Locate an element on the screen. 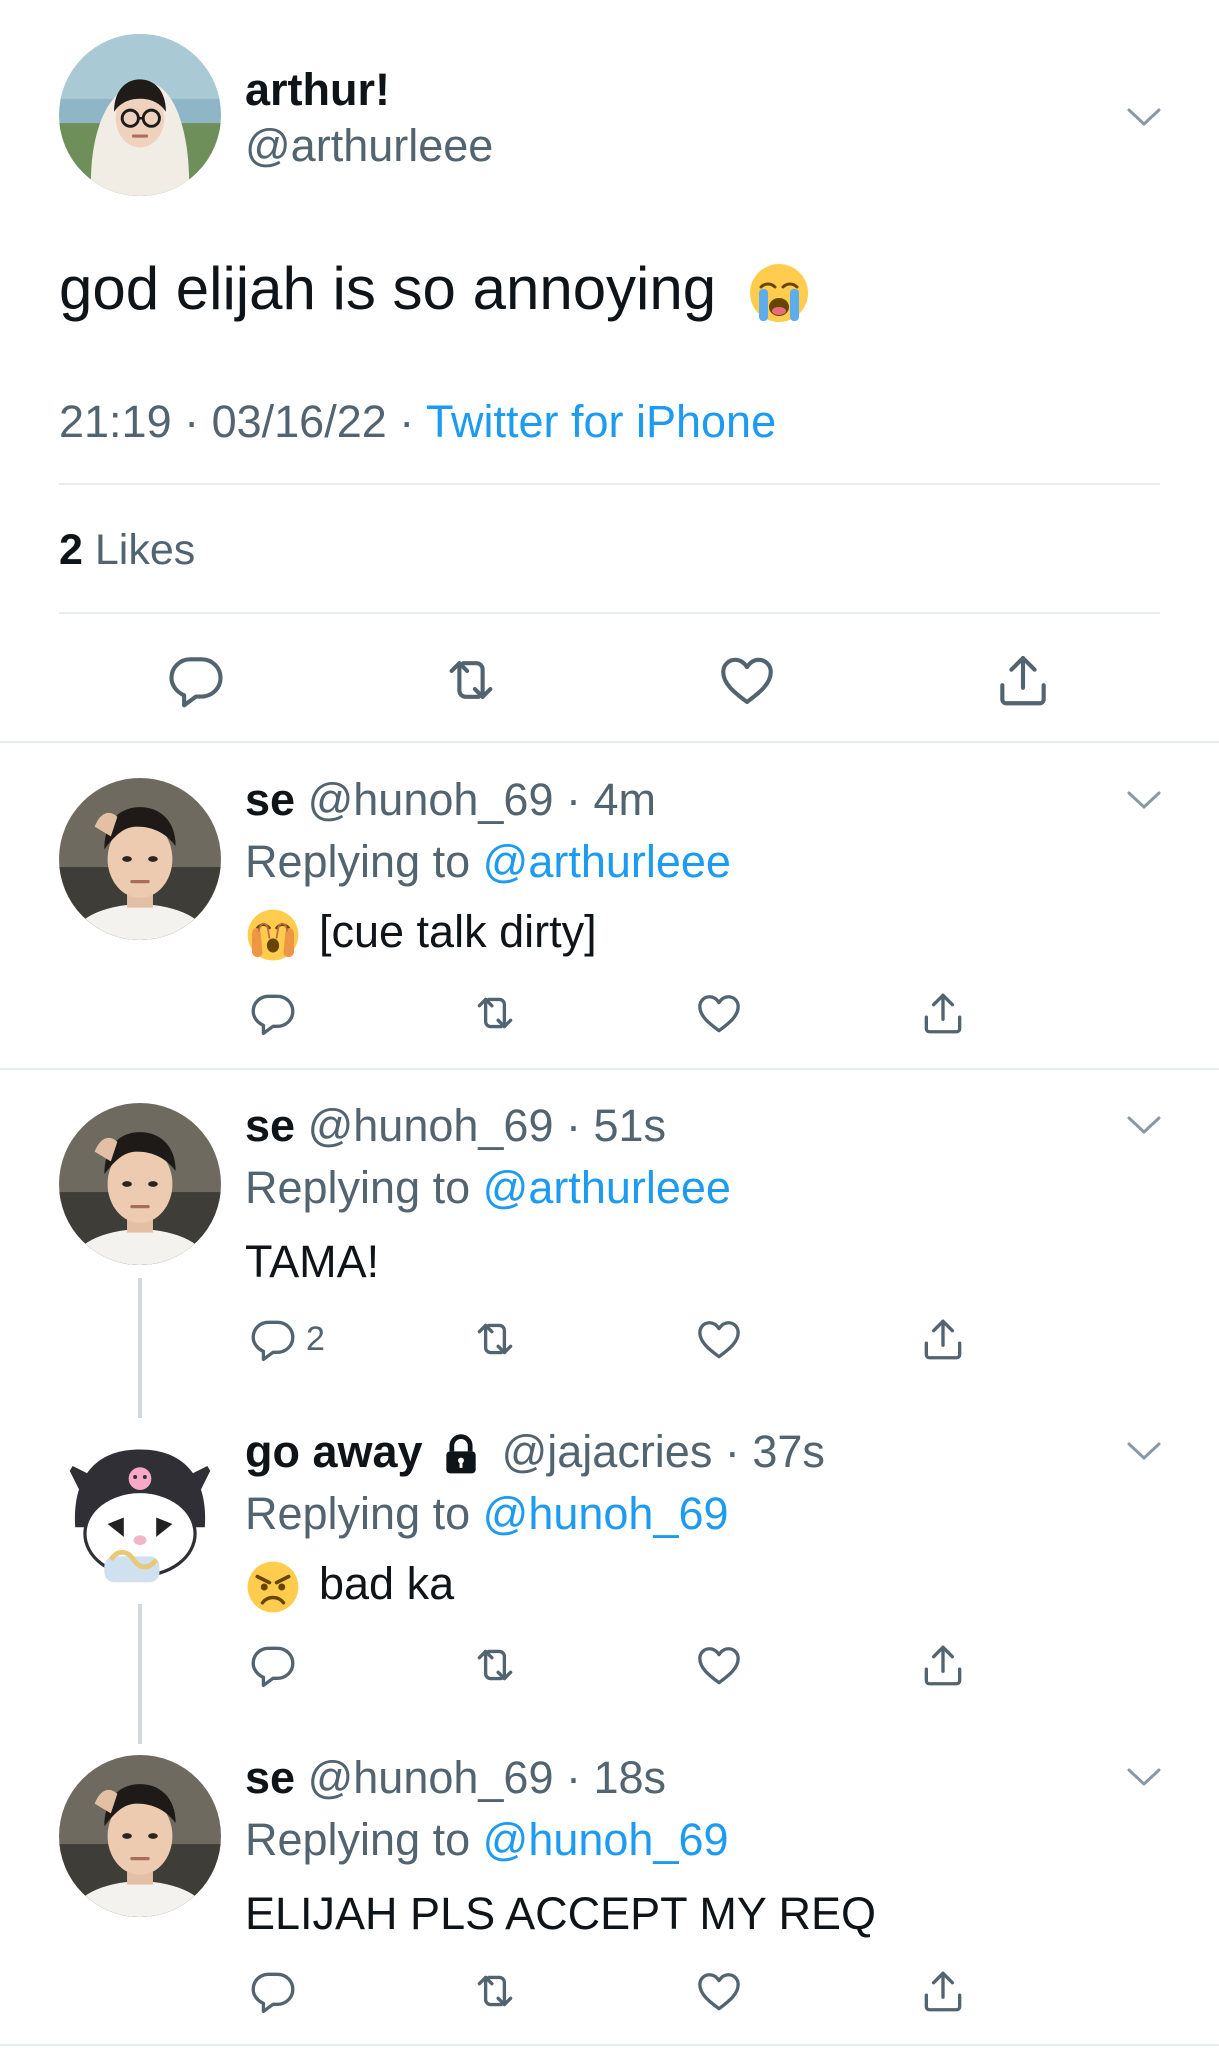  reply-header: se @hunoh_69 · 4m is located at coordinates (450, 800).